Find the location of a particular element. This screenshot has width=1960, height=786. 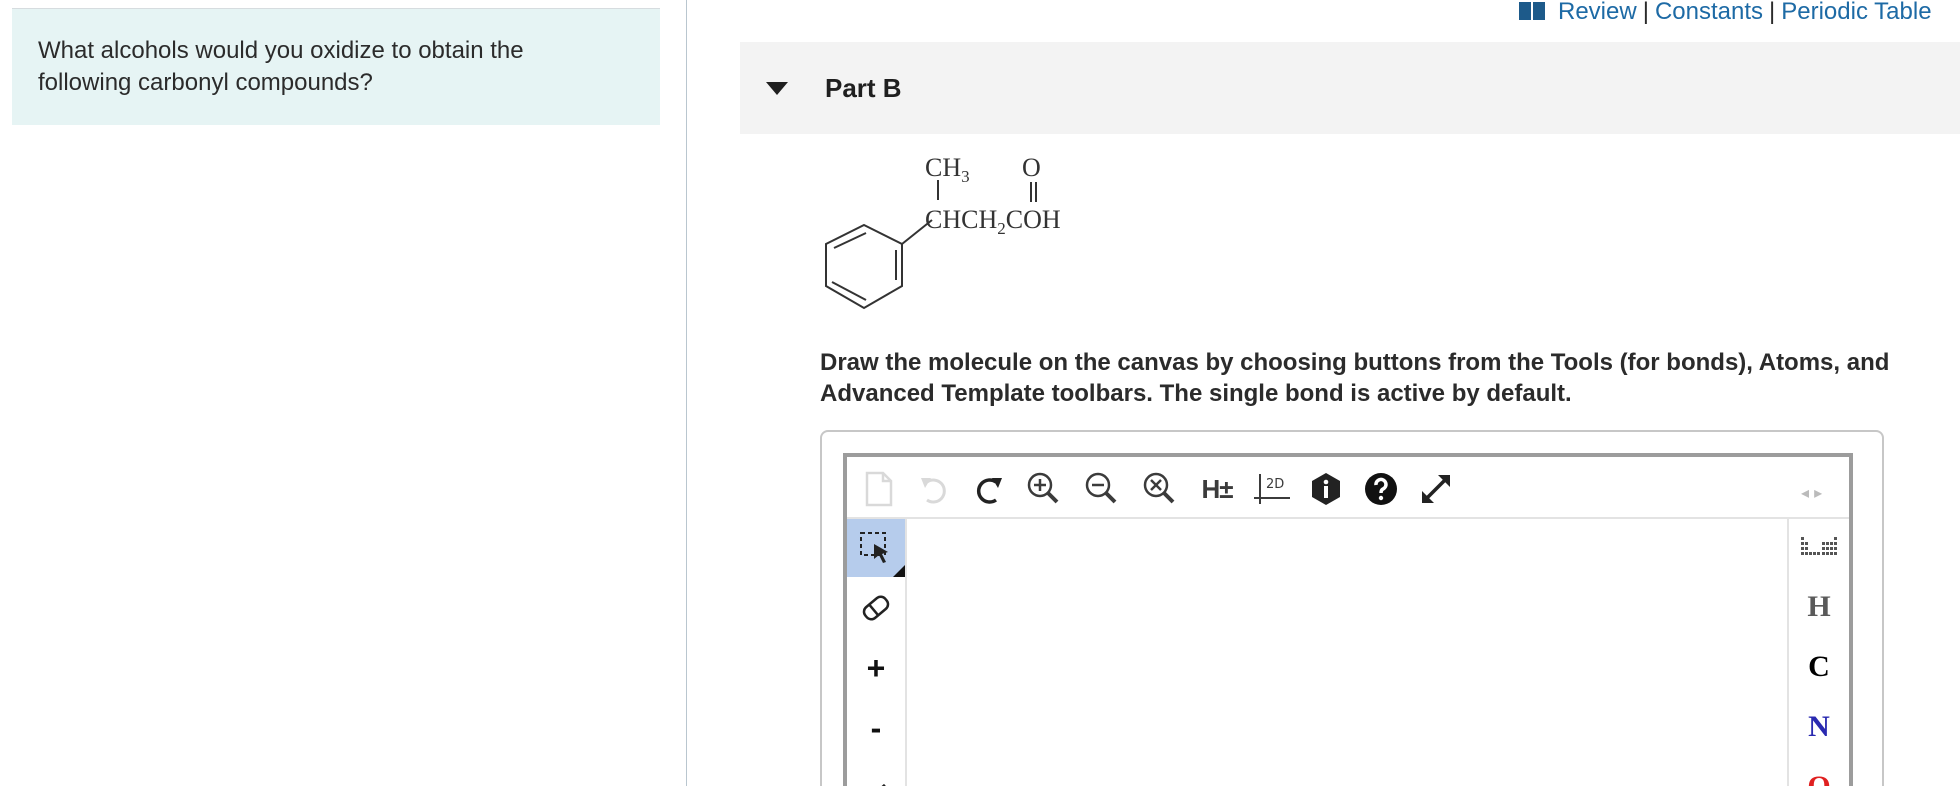

eraser-icon is located at coordinates (876, 608).